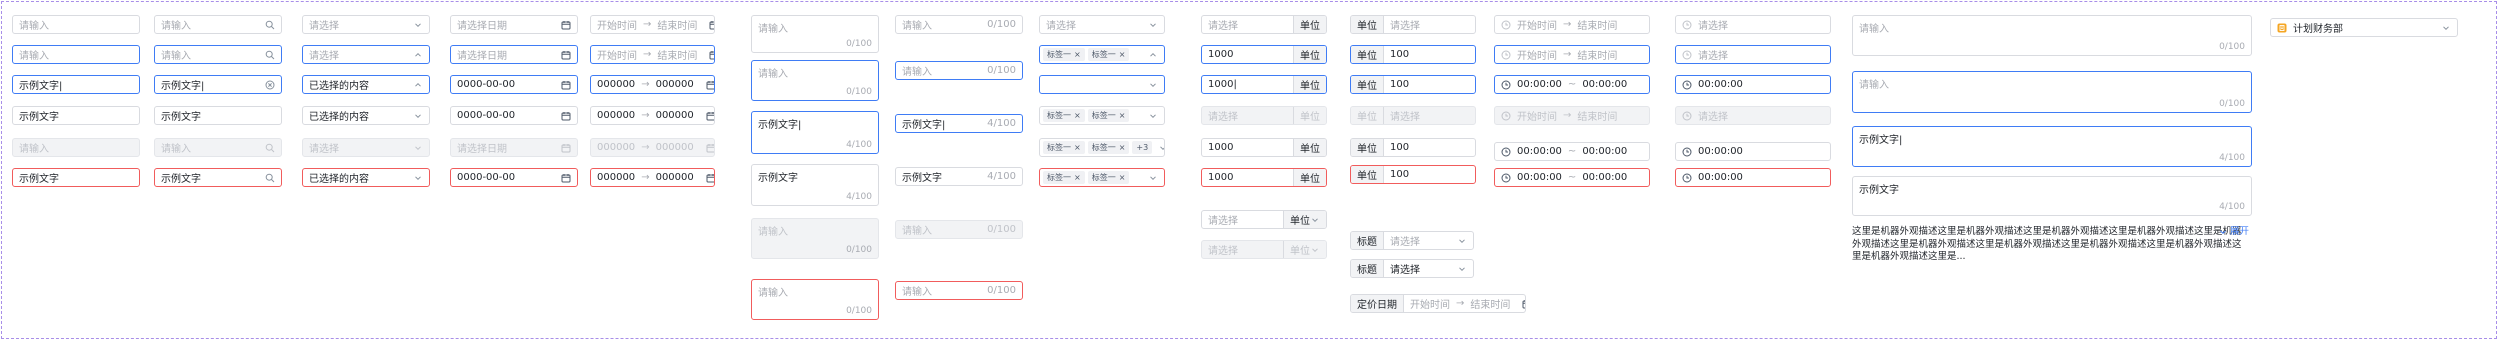 The height and width of the screenshot is (342, 2500). What do you see at coordinates (514, 177) in the screenshot?
I see `date-picker-error: 0000-00-00` at bounding box center [514, 177].